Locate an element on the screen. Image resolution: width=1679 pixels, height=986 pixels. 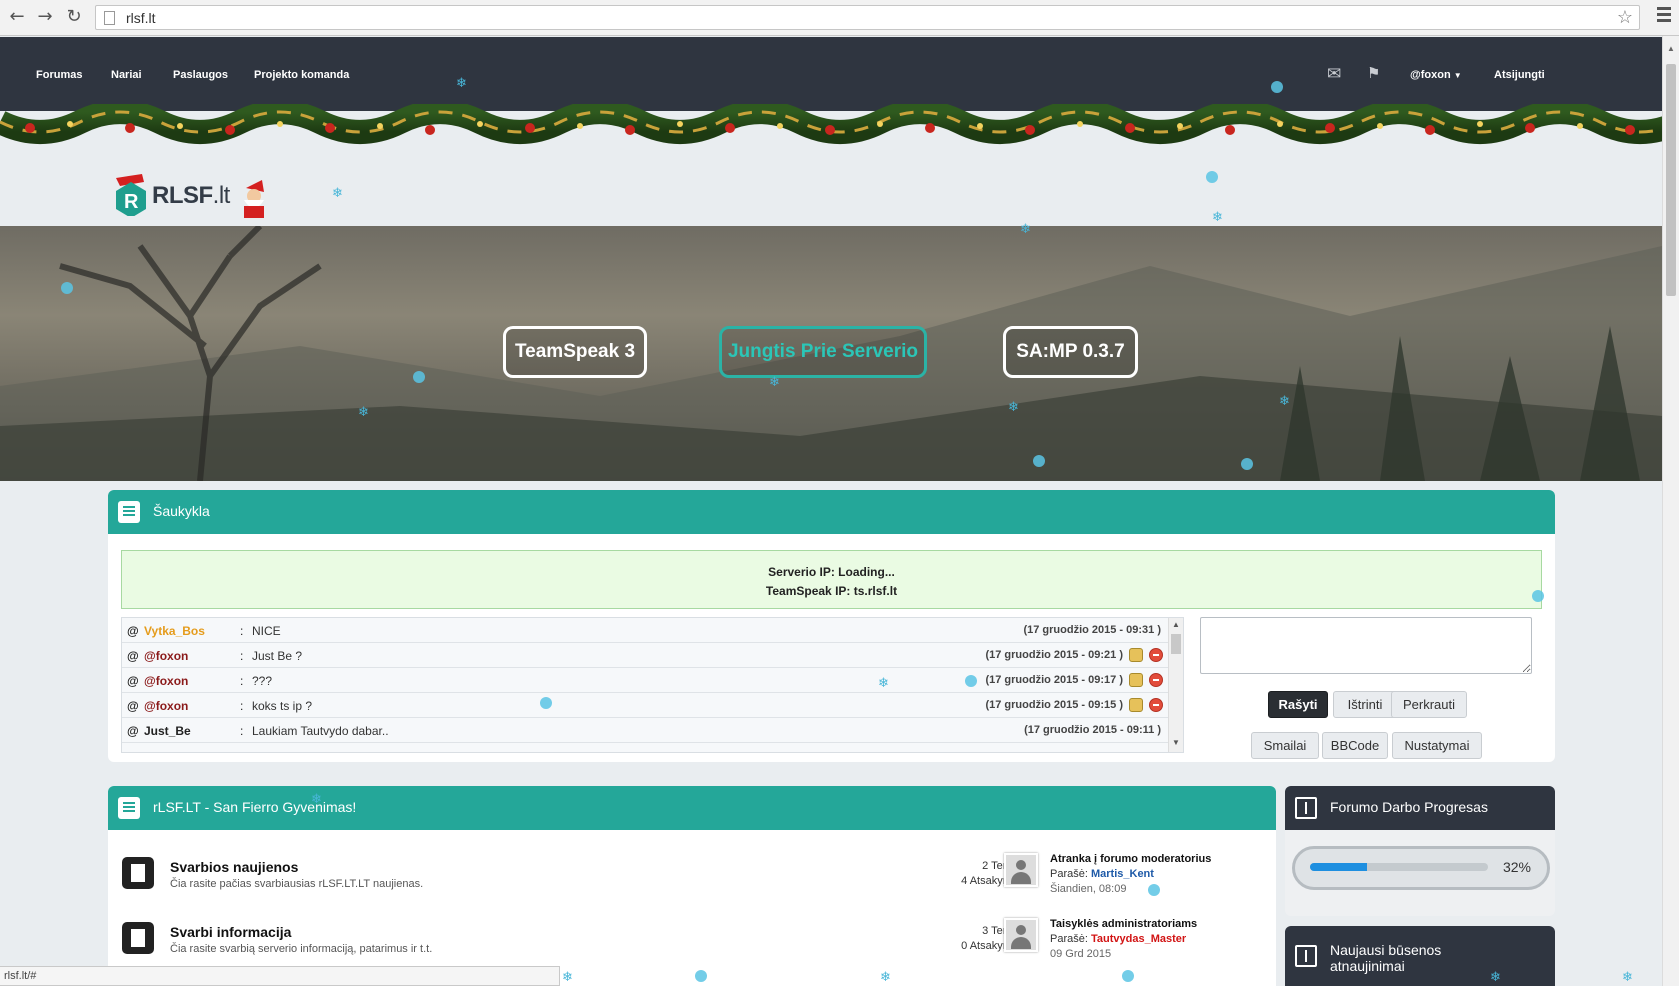
svg-text: R is located at coordinates (131, 202).